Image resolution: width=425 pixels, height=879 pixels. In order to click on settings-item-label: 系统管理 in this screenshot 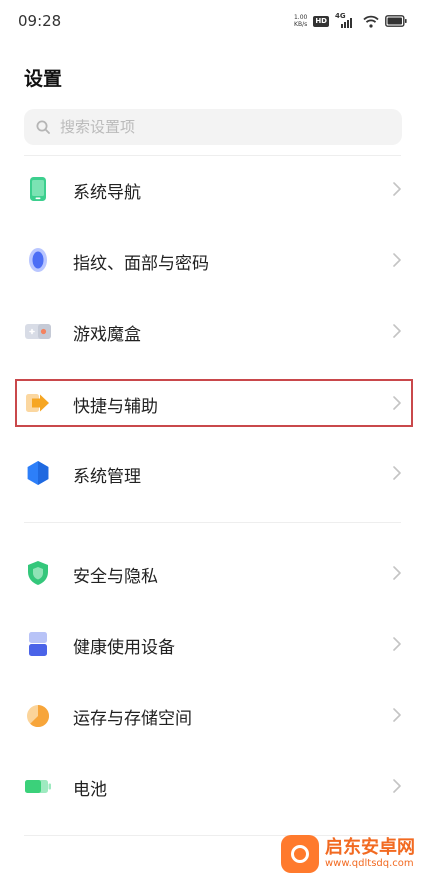, I will do `click(107, 477)`.